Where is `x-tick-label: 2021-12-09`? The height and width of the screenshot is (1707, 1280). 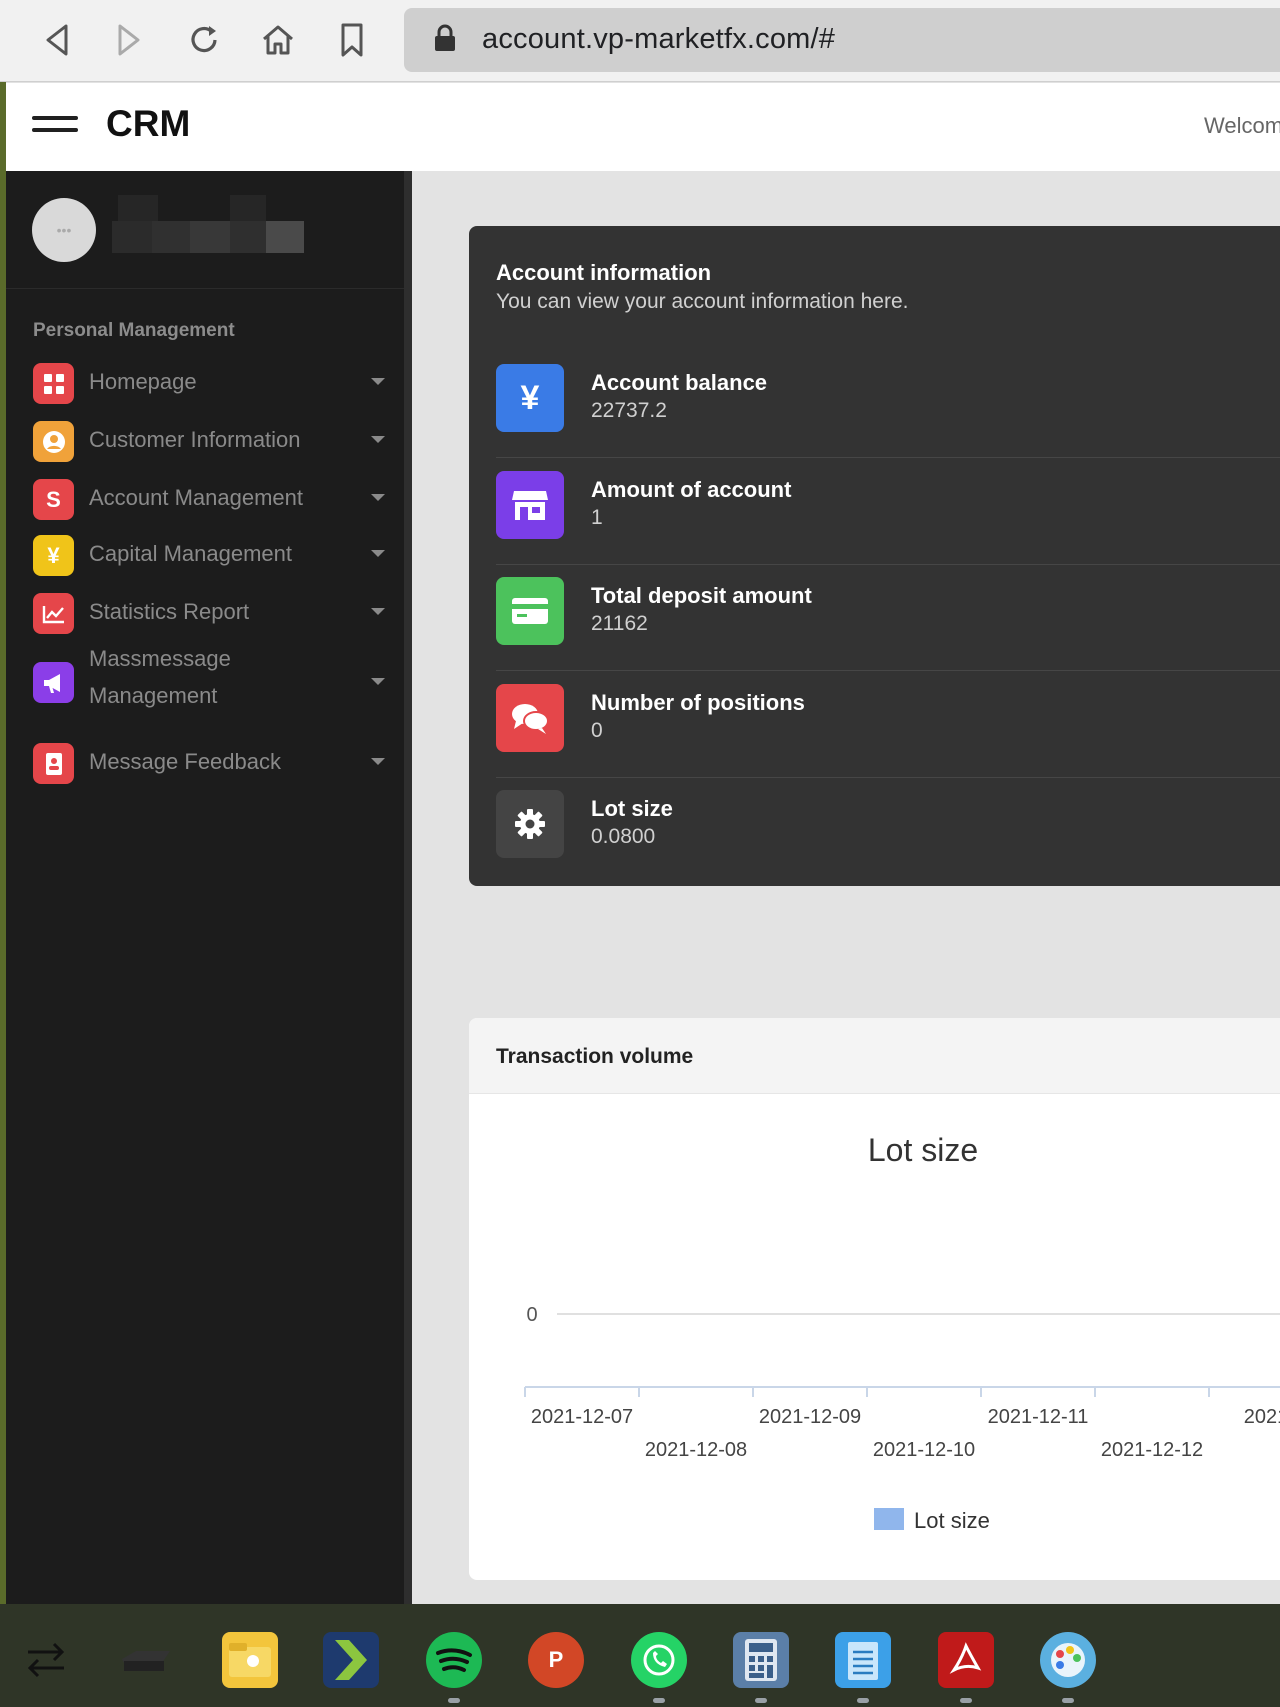 x-tick-label: 2021-12-09 is located at coordinates (810, 1417).